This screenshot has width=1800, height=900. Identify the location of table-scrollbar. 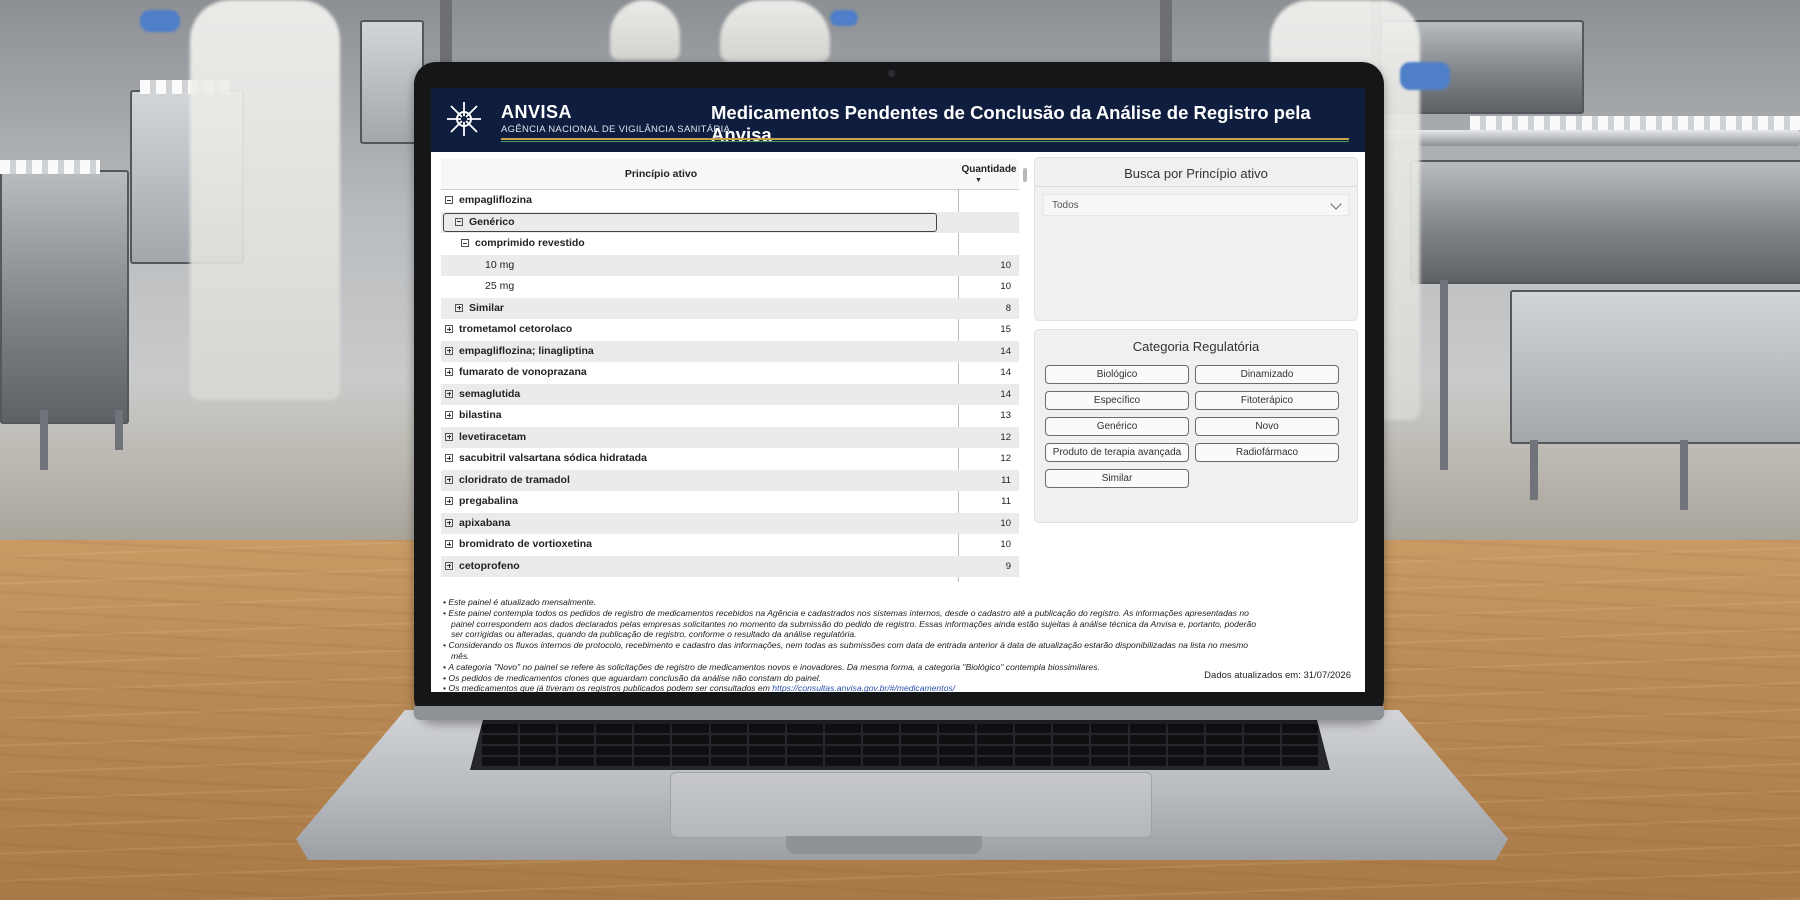
(1025, 175).